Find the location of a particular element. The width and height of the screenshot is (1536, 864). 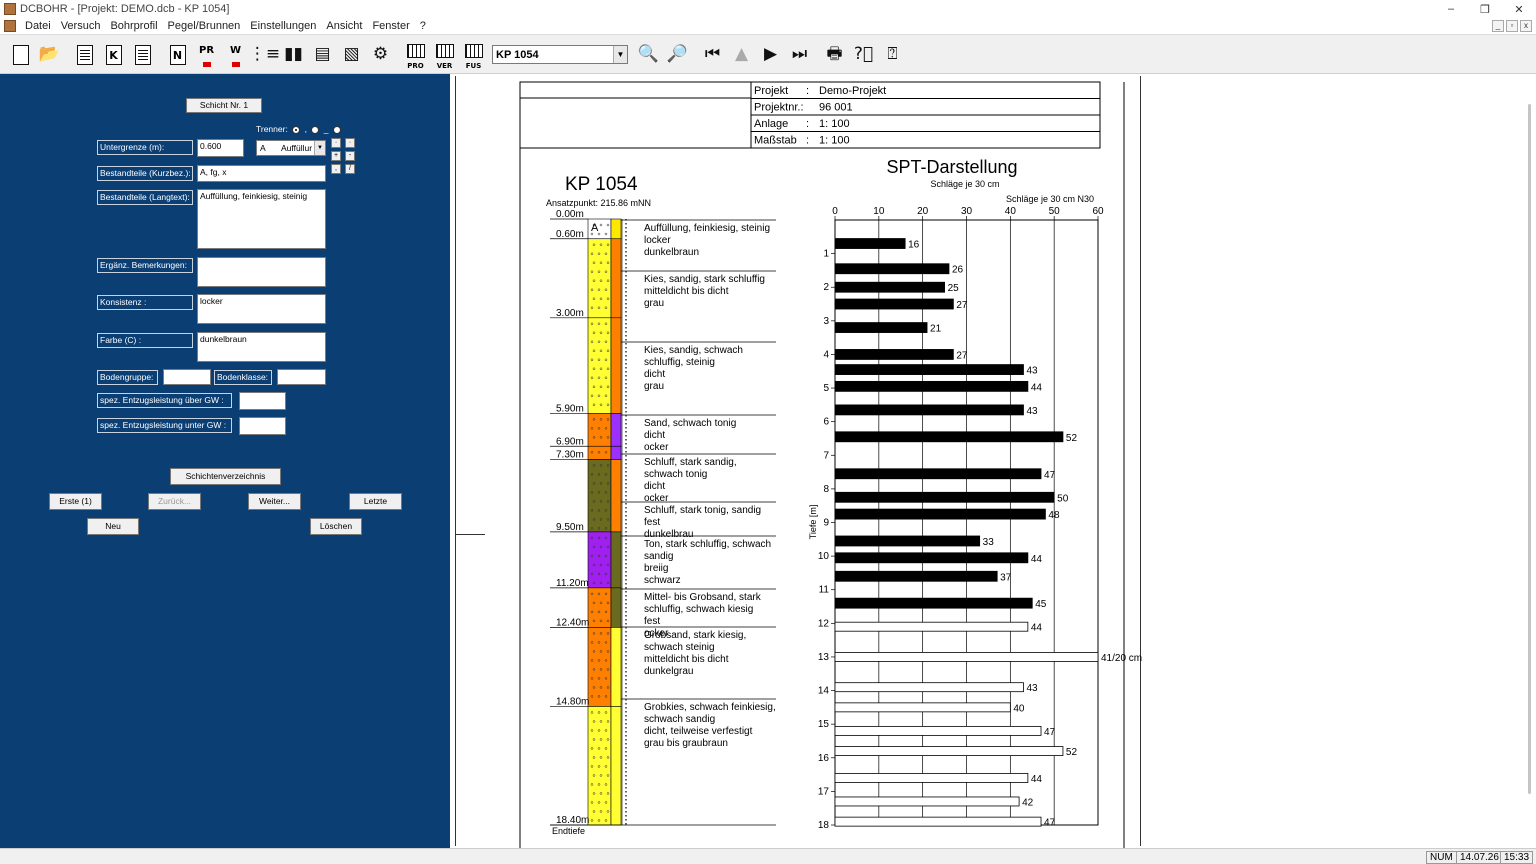

grid-doc-button is located at coordinates (142, 55).